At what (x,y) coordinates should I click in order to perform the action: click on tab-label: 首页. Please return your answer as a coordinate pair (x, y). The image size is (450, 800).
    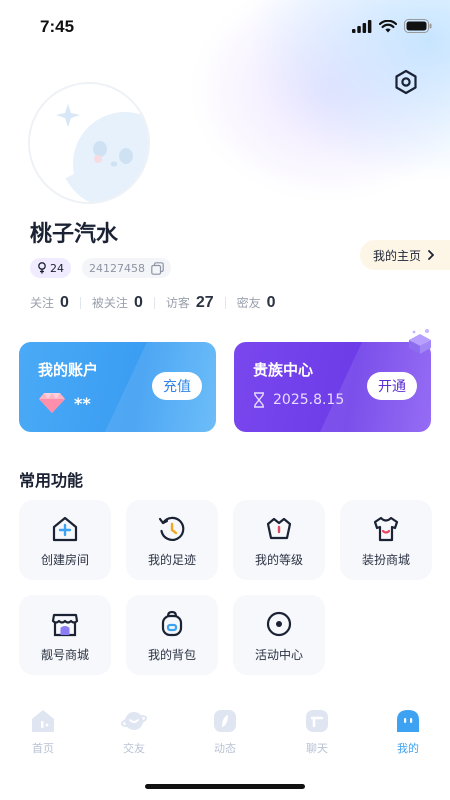
    Looking at the image, I should click on (43, 748).